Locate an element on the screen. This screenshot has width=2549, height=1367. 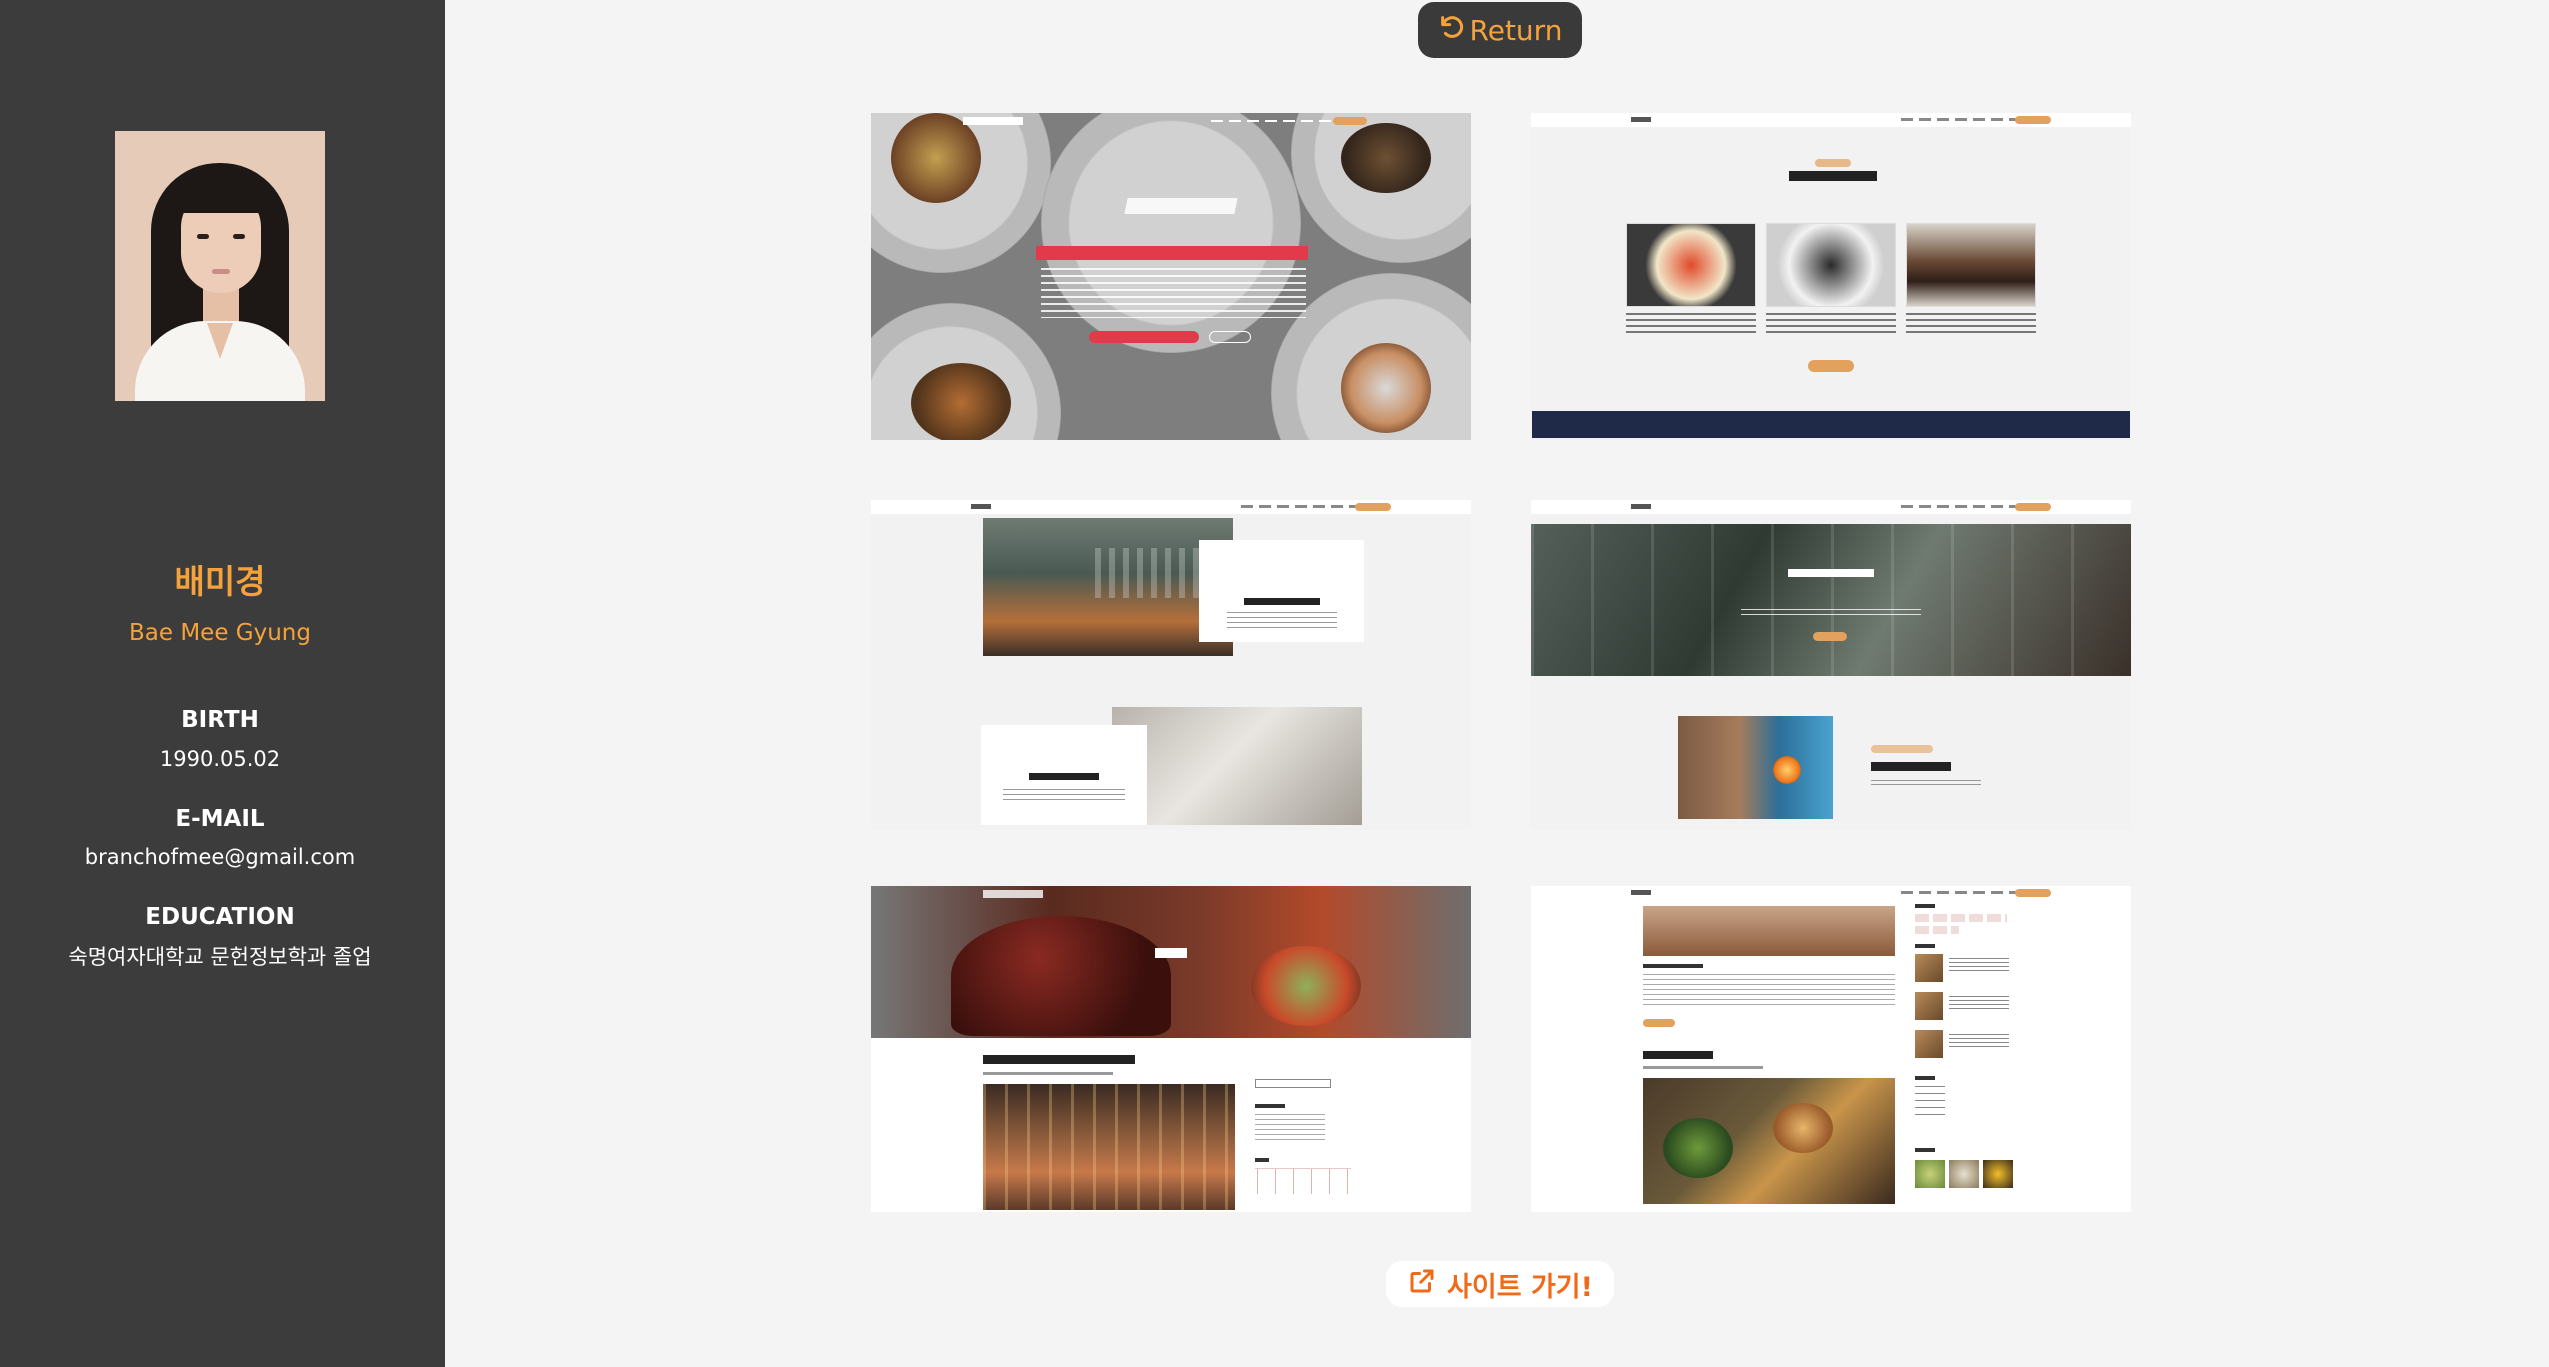
visit-site-button: 사이트 가기! is located at coordinates (1500, 1284).